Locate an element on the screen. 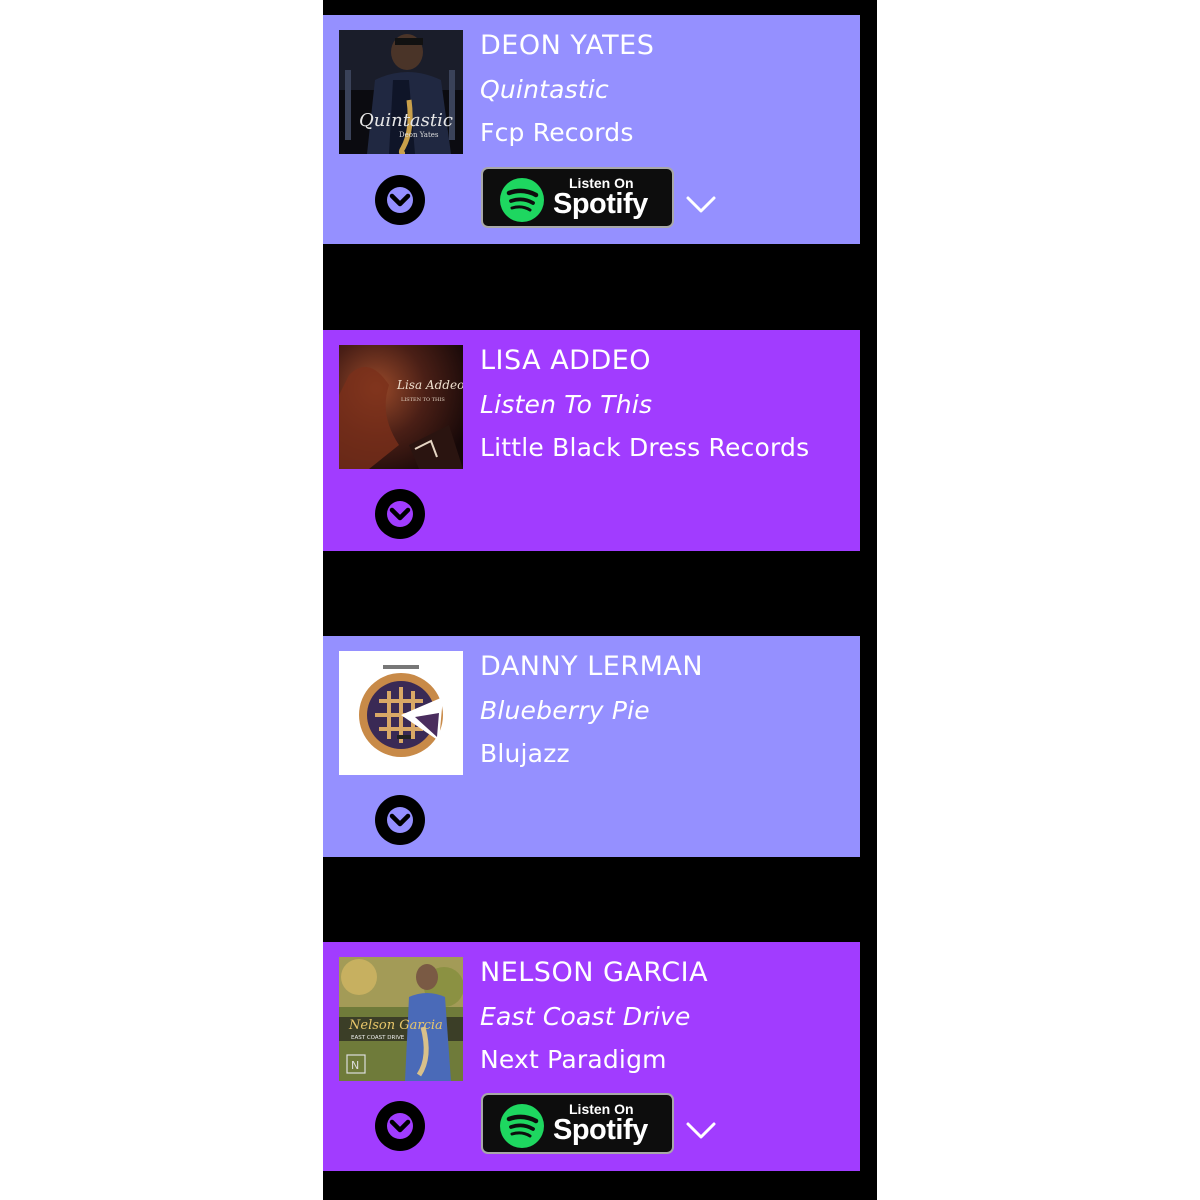 Image resolution: width=1200 pixels, height=1200 pixels. artist-name: DEON YATES is located at coordinates (567, 45).